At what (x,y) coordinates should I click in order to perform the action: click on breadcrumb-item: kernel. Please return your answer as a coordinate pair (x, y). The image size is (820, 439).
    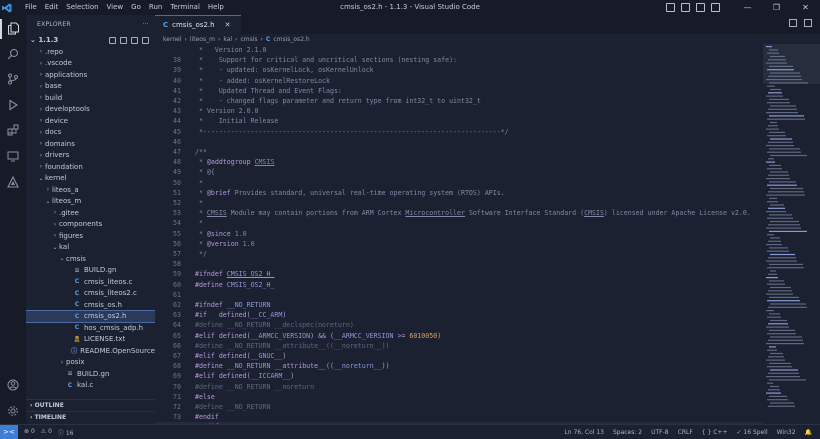
    Looking at the image, I should click on (172, 39).